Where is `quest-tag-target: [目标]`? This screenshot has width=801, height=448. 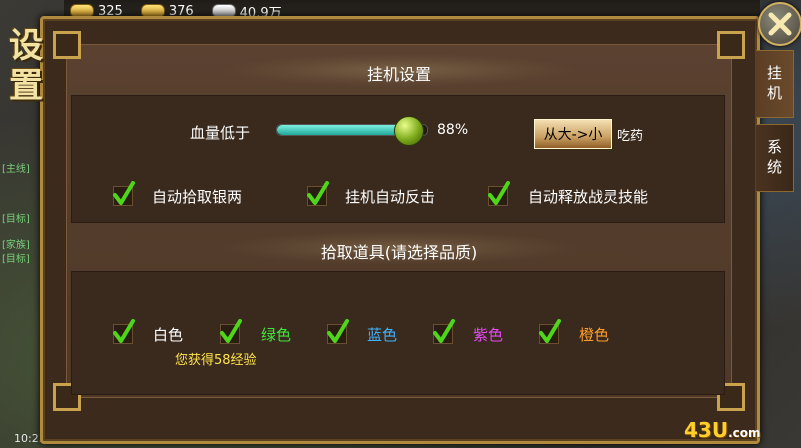
quest-tag-target: [目标] is located at coordinates (16, 217).